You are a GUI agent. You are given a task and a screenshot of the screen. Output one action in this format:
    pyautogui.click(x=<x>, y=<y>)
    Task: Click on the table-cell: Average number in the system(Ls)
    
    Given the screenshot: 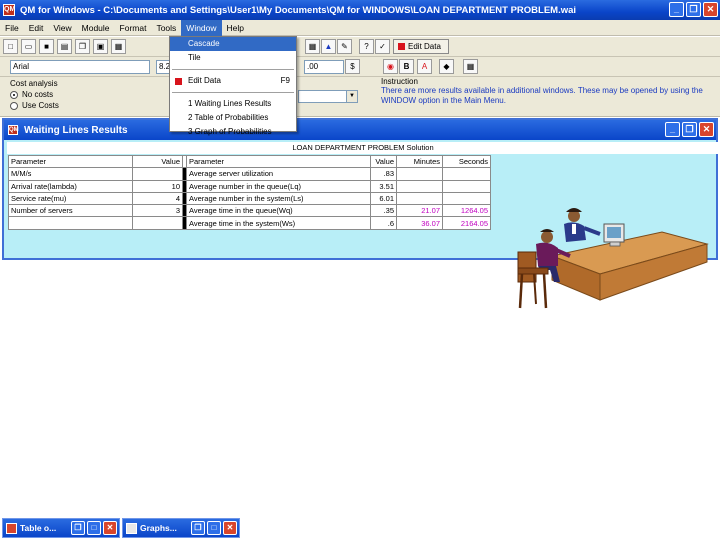 What is the action you would take?
    pyautogui.click(x=278, y=198)
    